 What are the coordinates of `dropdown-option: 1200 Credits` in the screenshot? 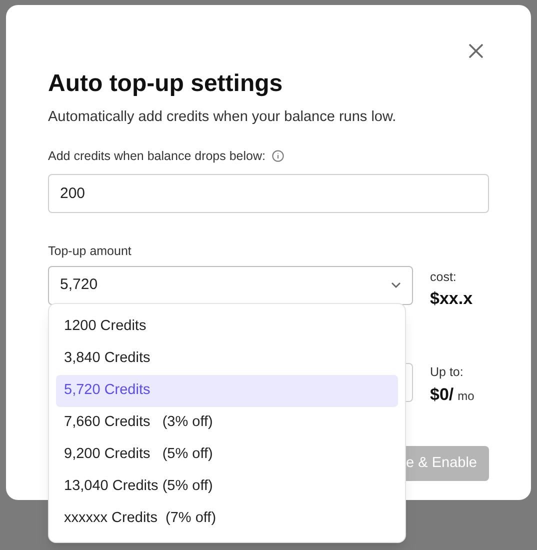 It's located at (227, 327).